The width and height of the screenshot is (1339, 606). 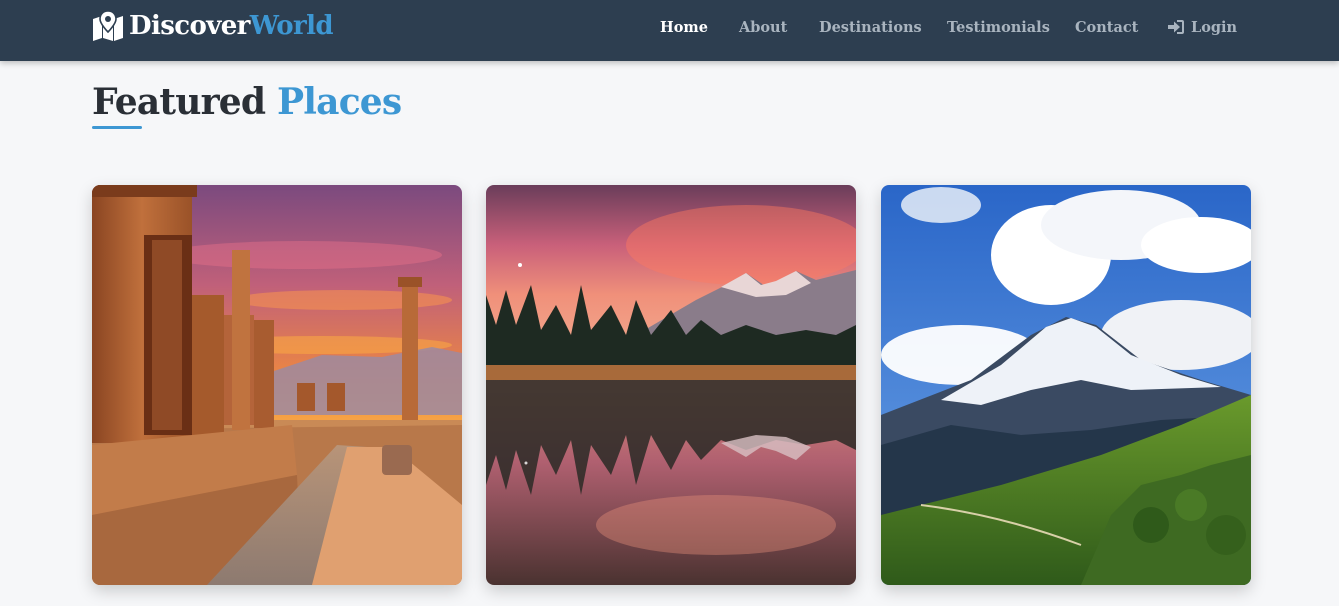 What do you see at coordinates (1176, 27) in the screenshot?
I see `sign-in-icon` at bounding box center [1176, 27].